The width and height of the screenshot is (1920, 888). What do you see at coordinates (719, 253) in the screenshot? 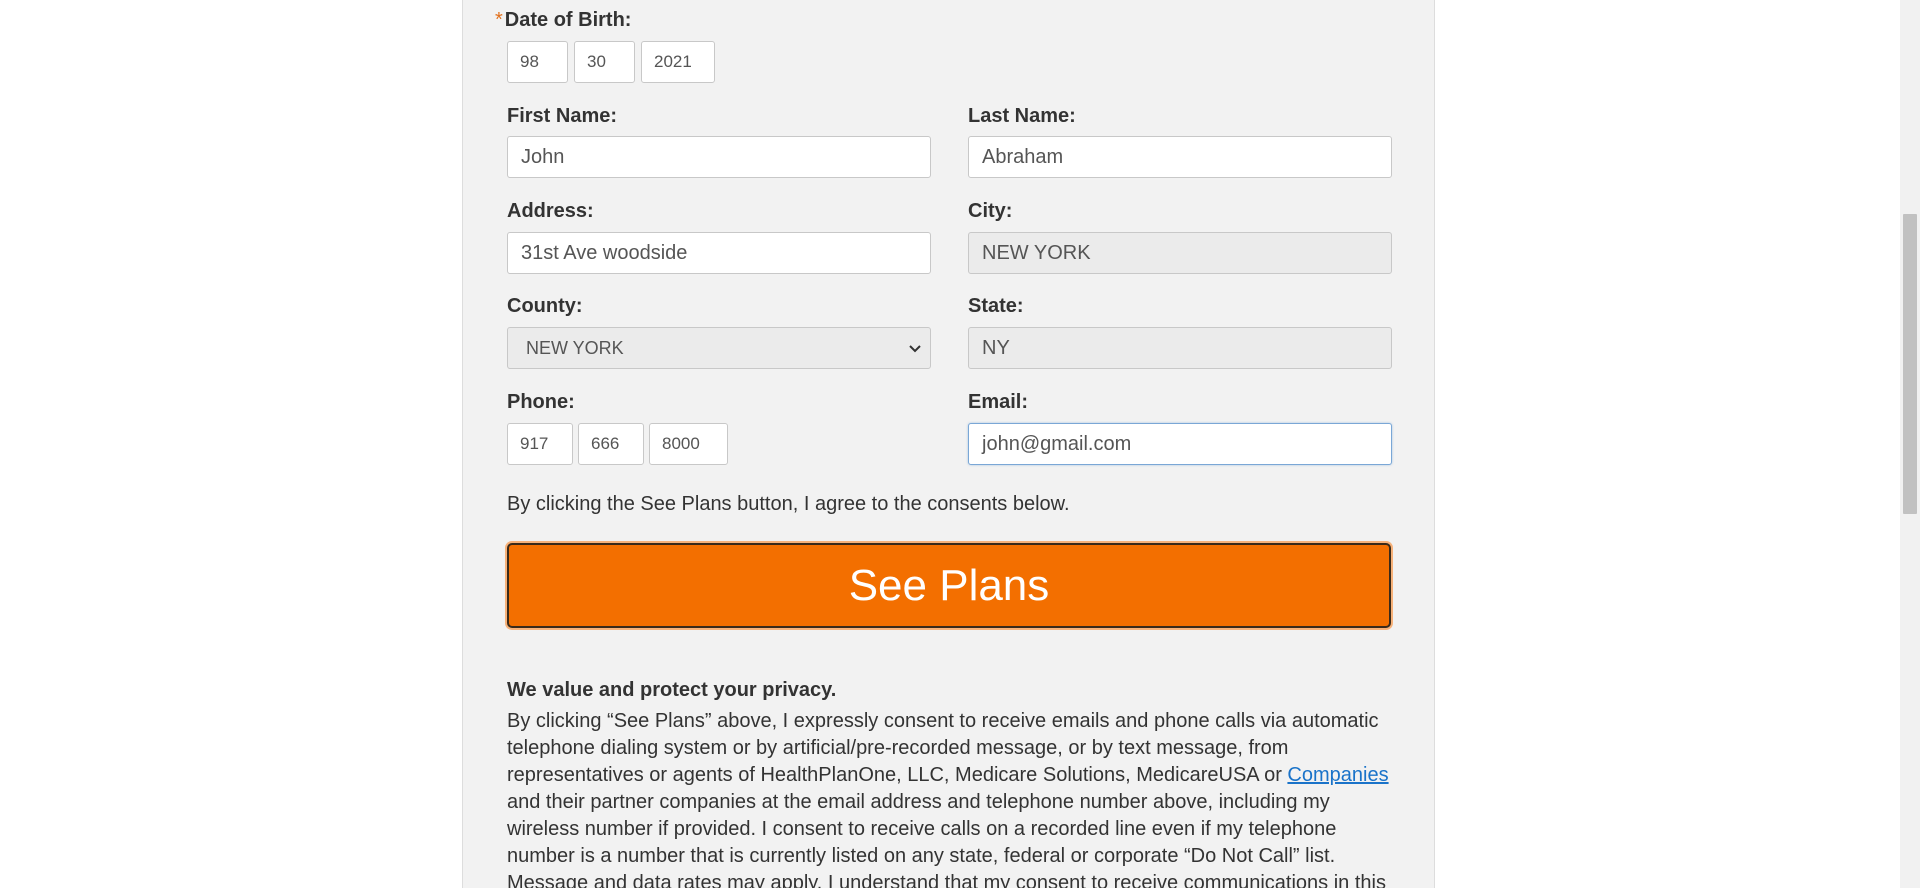
I see `address-input: 31st Ave woodside` at bounding box center [719, 253].